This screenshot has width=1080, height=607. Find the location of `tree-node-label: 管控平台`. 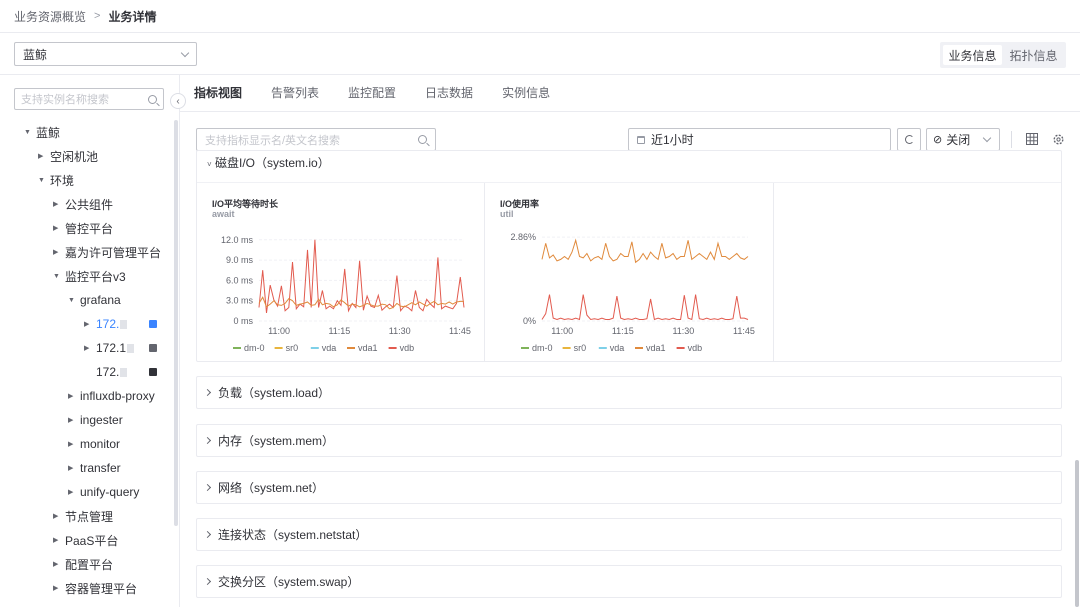

tree-node-label: 管控平台 is located at coordinates (89, 228).